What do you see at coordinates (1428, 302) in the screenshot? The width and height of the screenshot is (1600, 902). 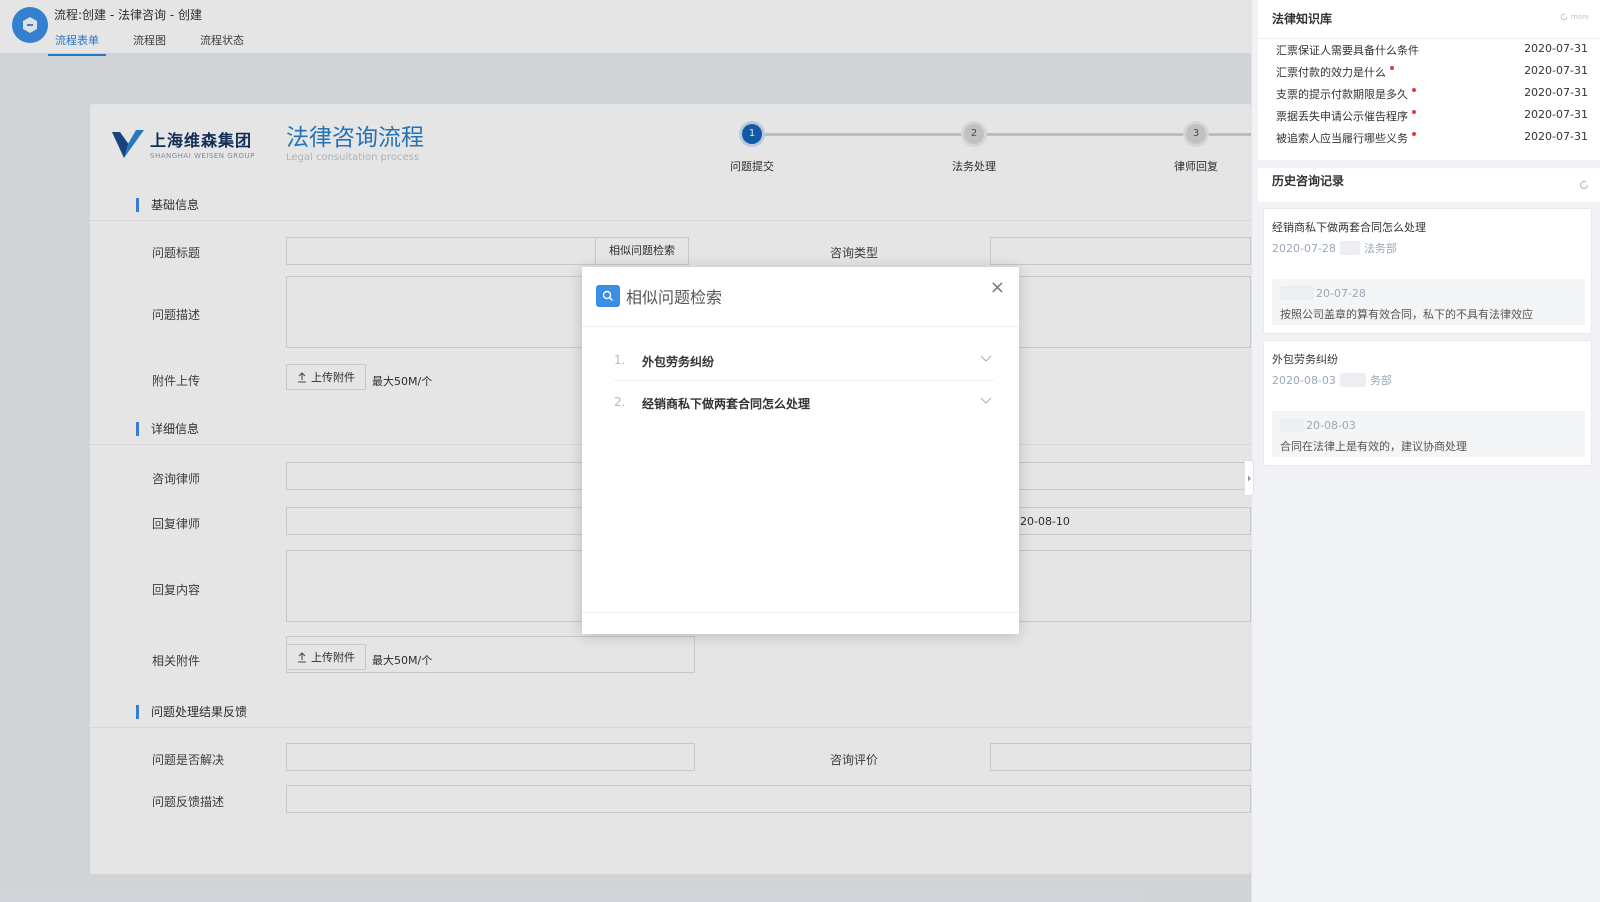 I see `history-reply: 20-07-28 按照公司盖章的算有效合同，私下的不具有法律效应` at bounding box center [1428, 302].